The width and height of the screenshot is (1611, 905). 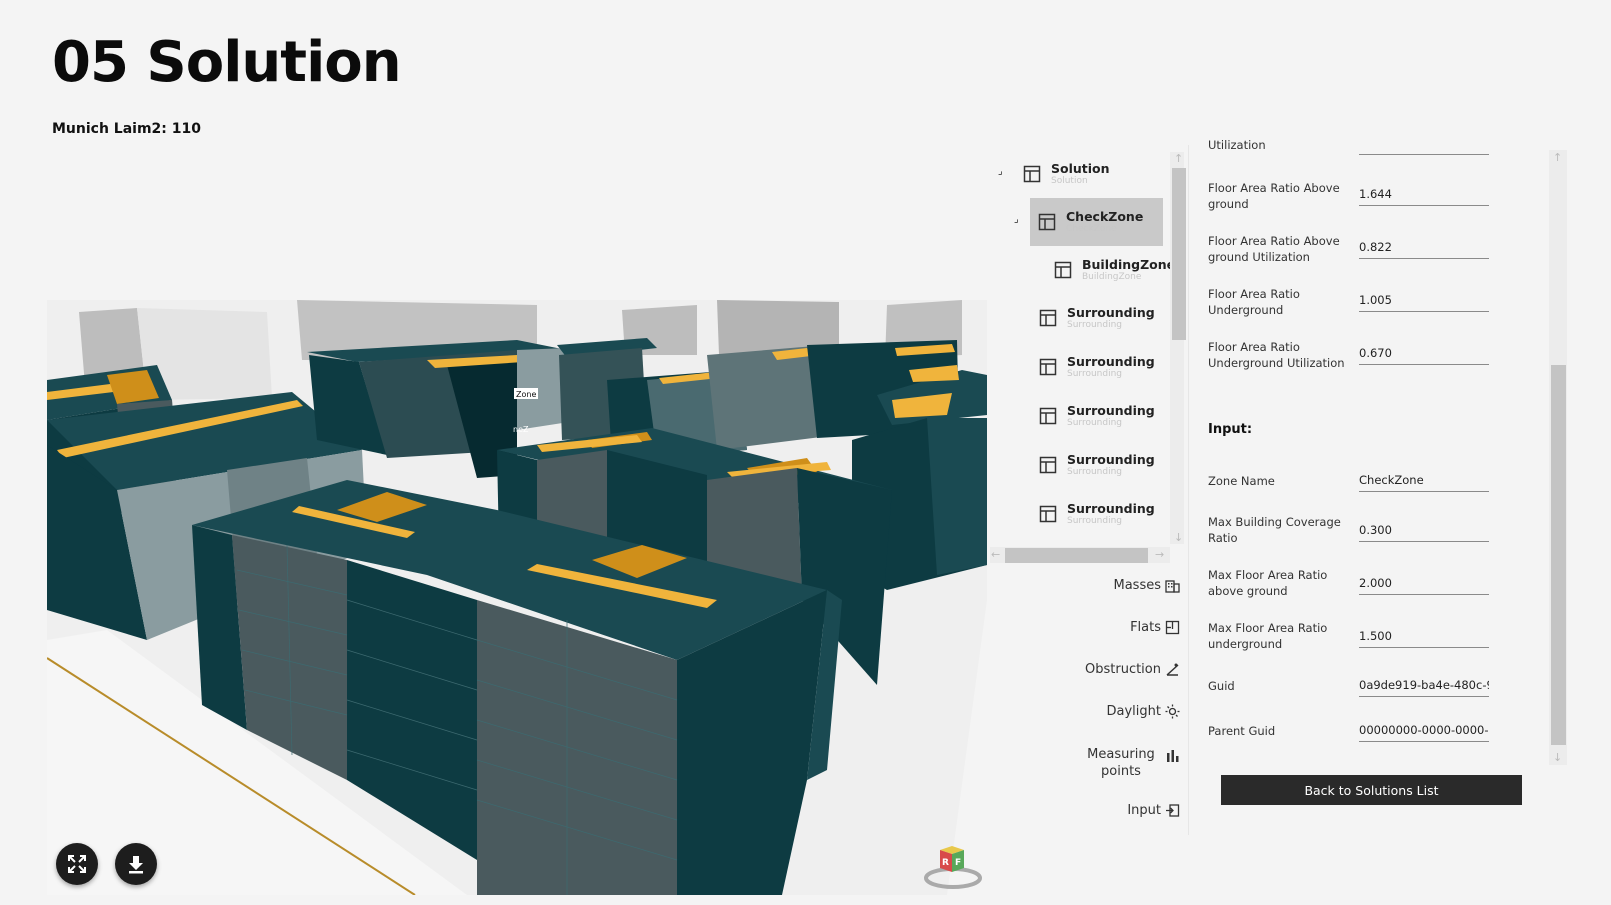 What do you see at coordinates (1179, 254) in the screenshot?
I see `tree-scroll-thumb` at bounding box center [1179, 254].